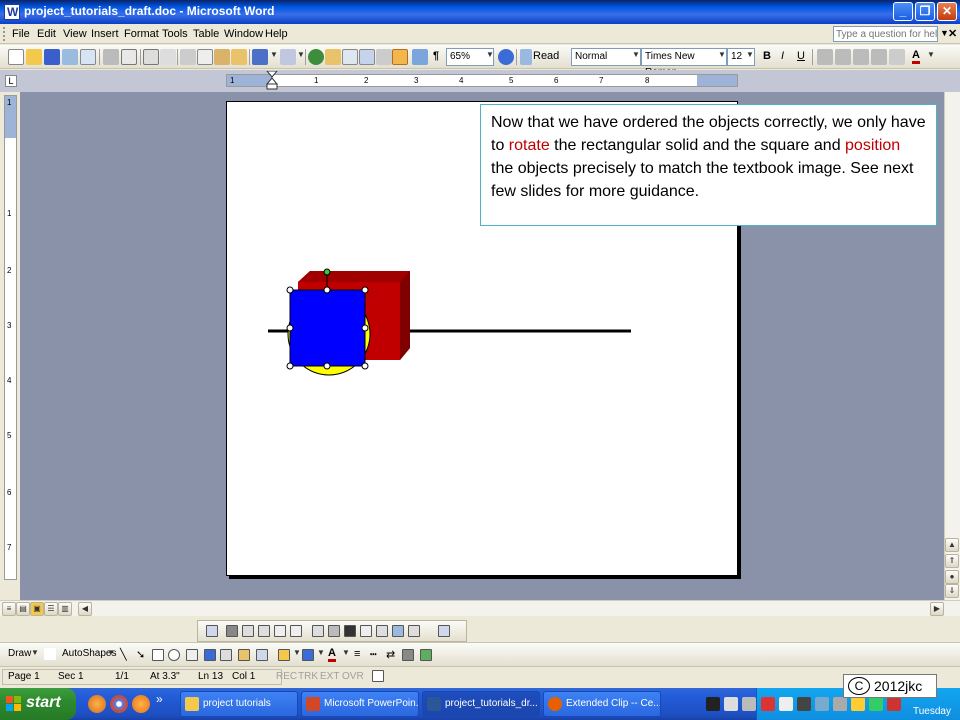 This screenshot has width=960, height=720. Describe the element at coordinates (111, 652) in the screenshot. I see `autoshapes-dropdown-icon: ▼` at that location.